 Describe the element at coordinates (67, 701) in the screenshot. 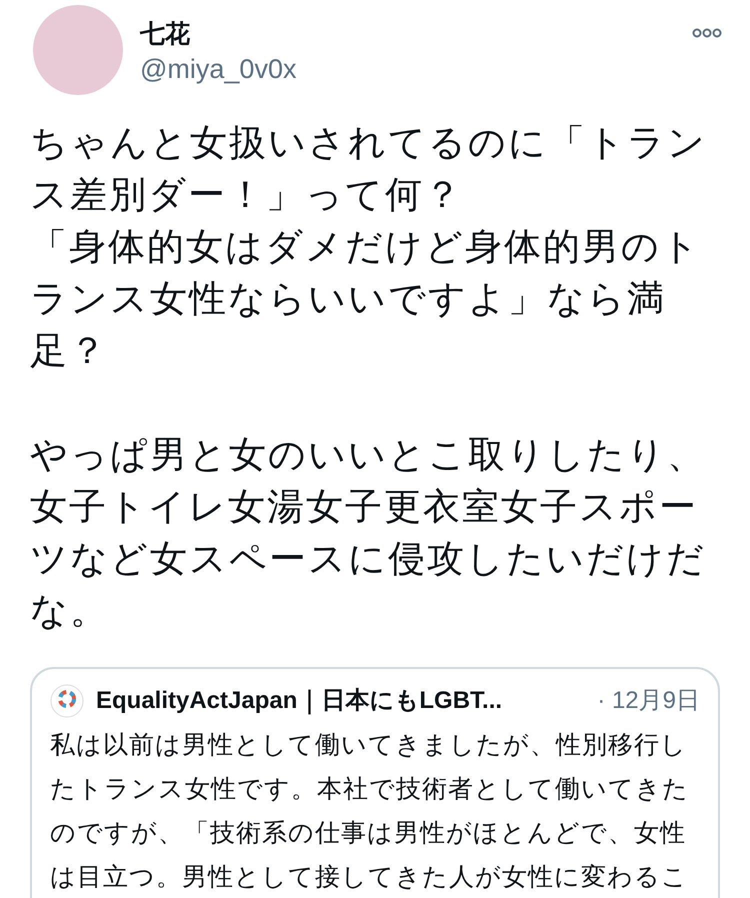

I see `logo-icon` at that location.